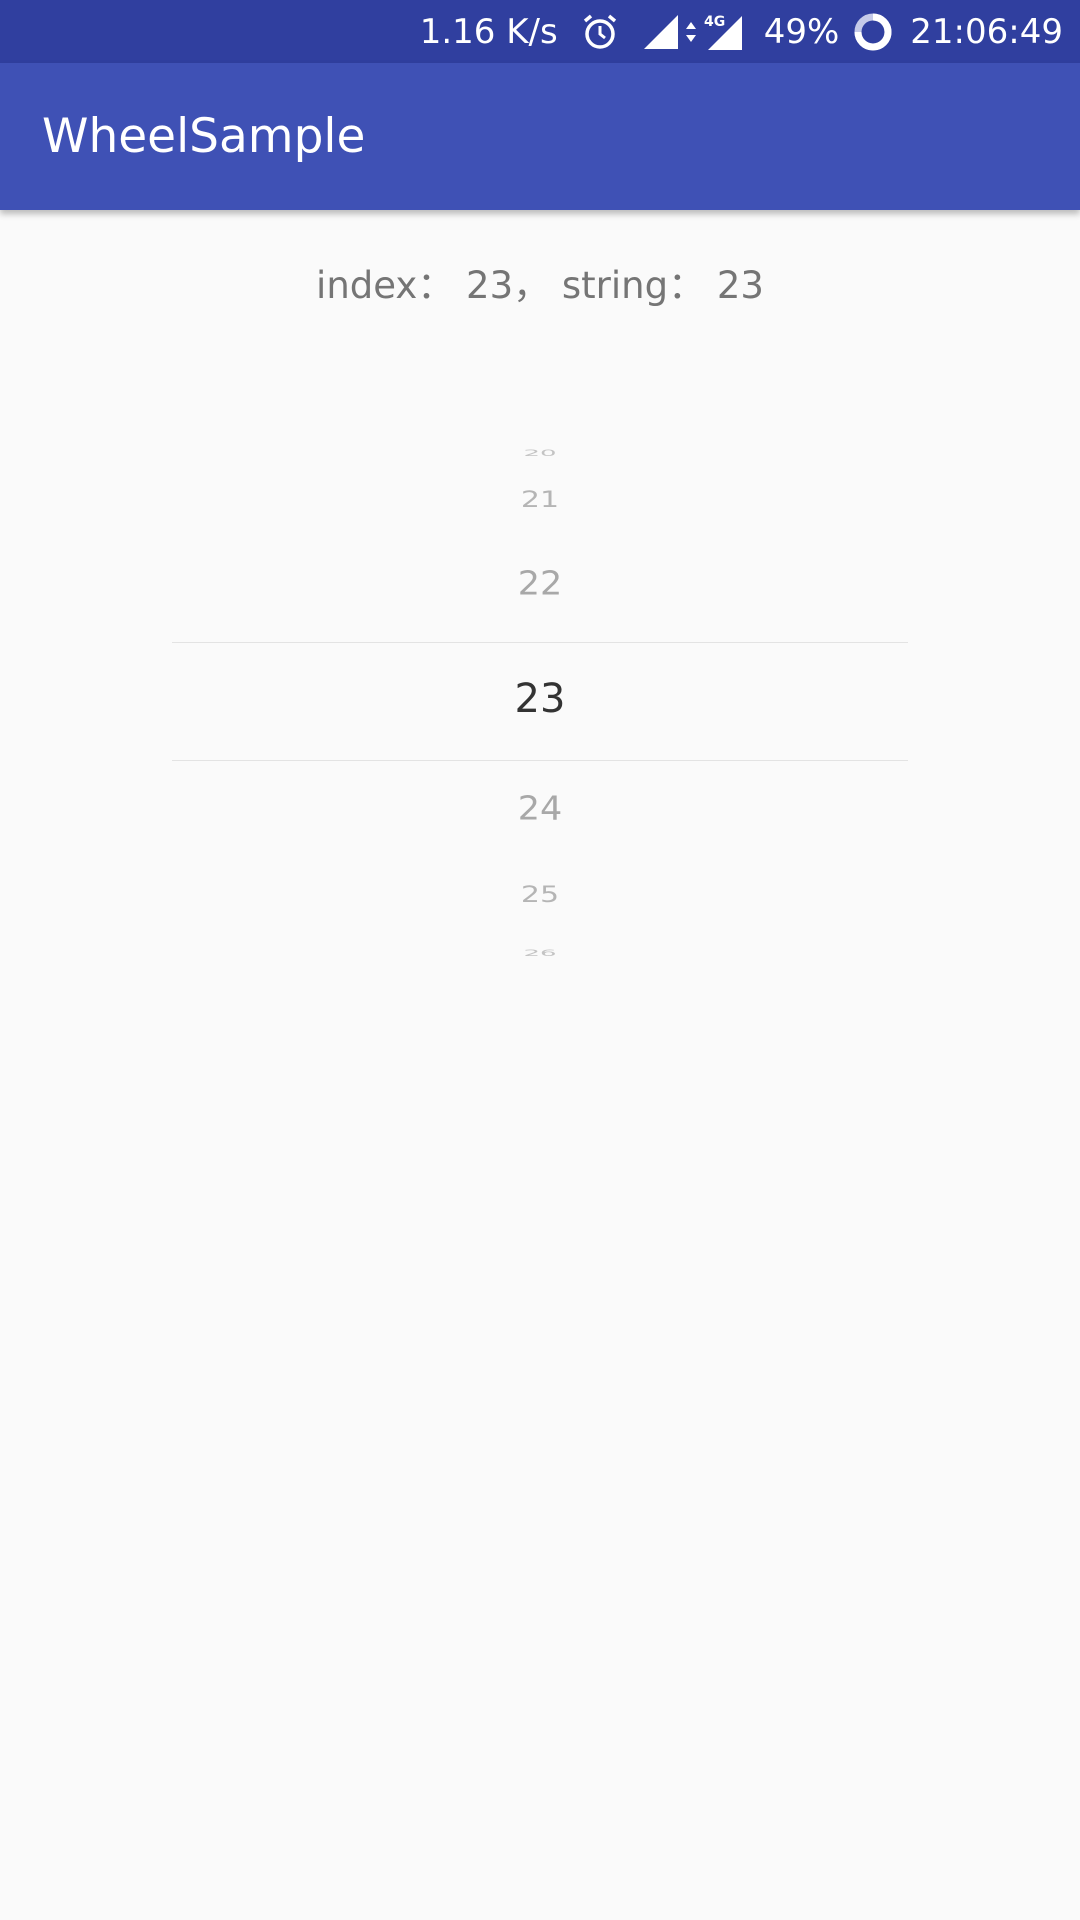  What do you see at coordinates (204, 136) in the screenshot?
I see `app-title: WheelSample` at bounding box center [204, 136].